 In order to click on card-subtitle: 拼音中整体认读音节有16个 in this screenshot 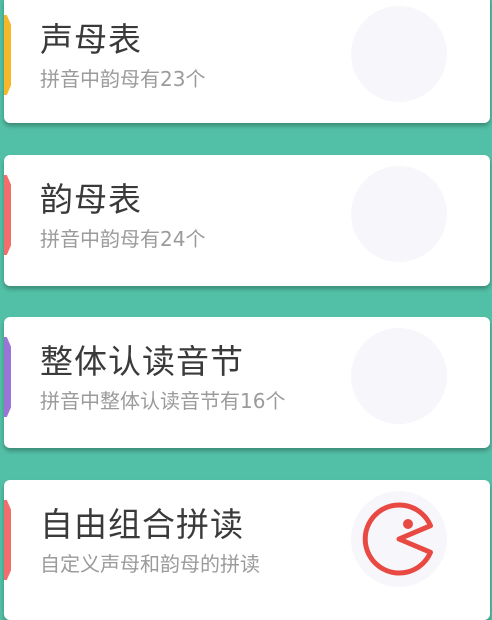, I will do `click(163, 401)`.